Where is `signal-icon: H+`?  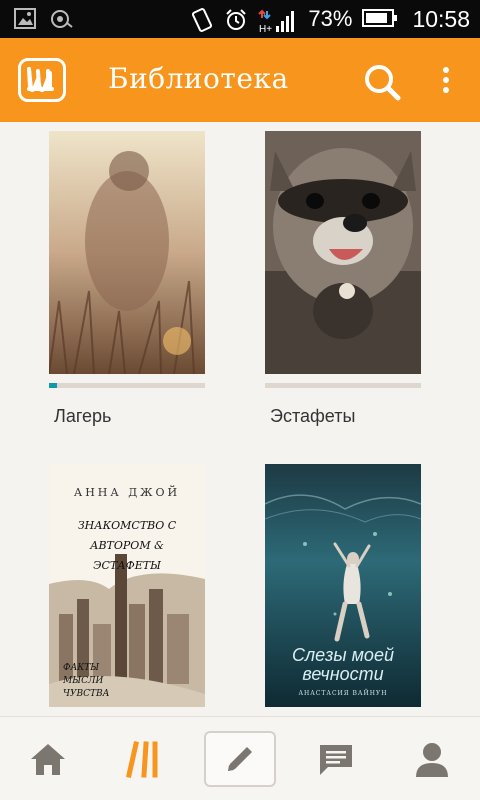
signal-icon: H+ is located at coordinates (278, 21).